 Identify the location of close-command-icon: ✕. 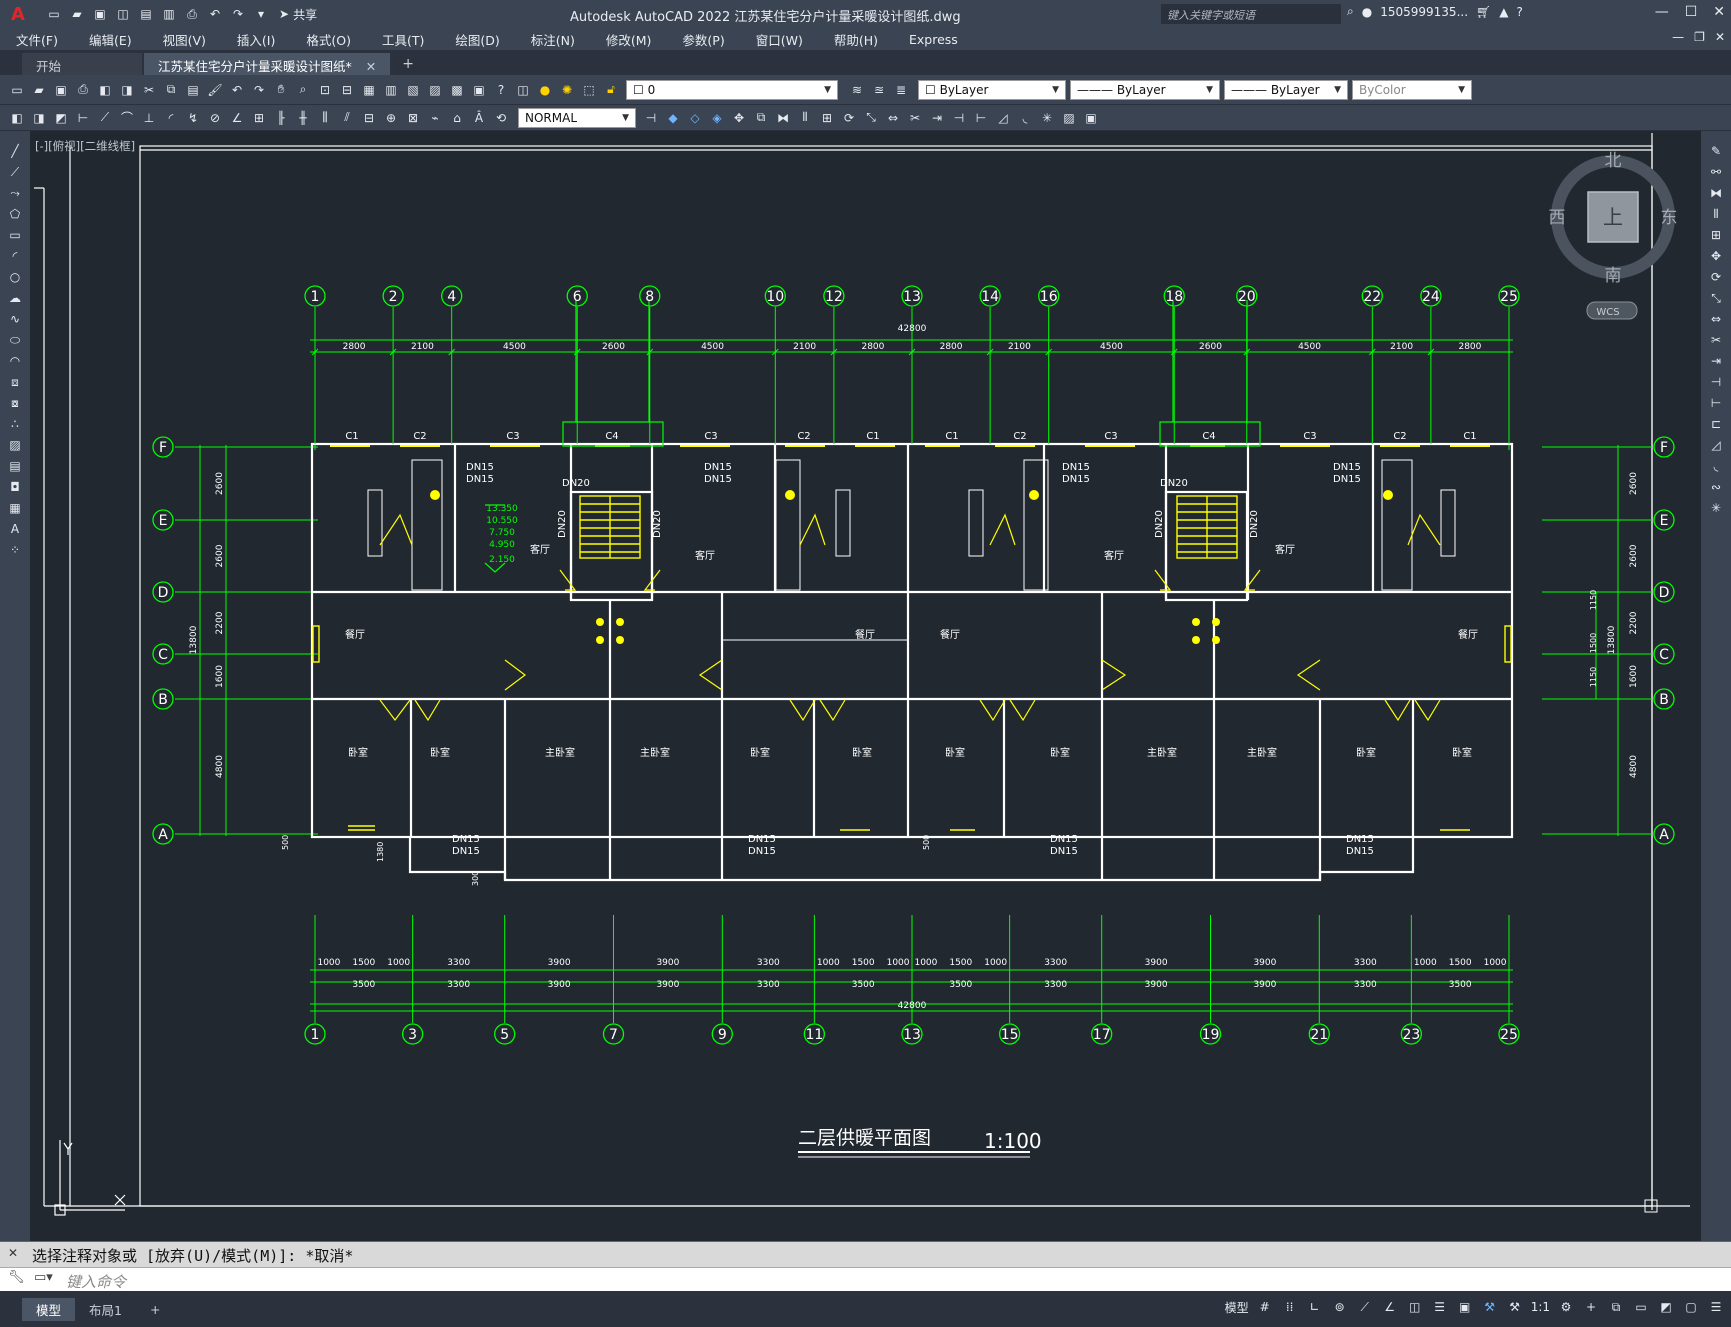
(13, 1253).